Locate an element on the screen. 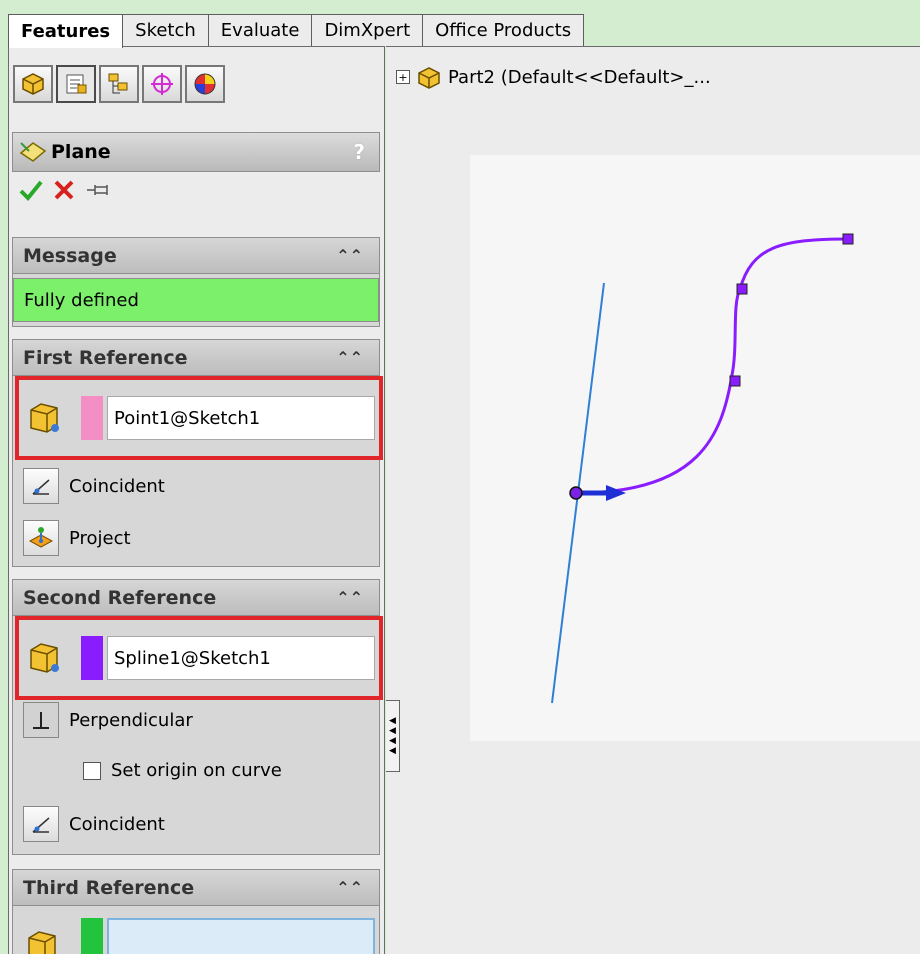  first-reference-field: Point1@Sketch1 is located at coordinates (241, 418).